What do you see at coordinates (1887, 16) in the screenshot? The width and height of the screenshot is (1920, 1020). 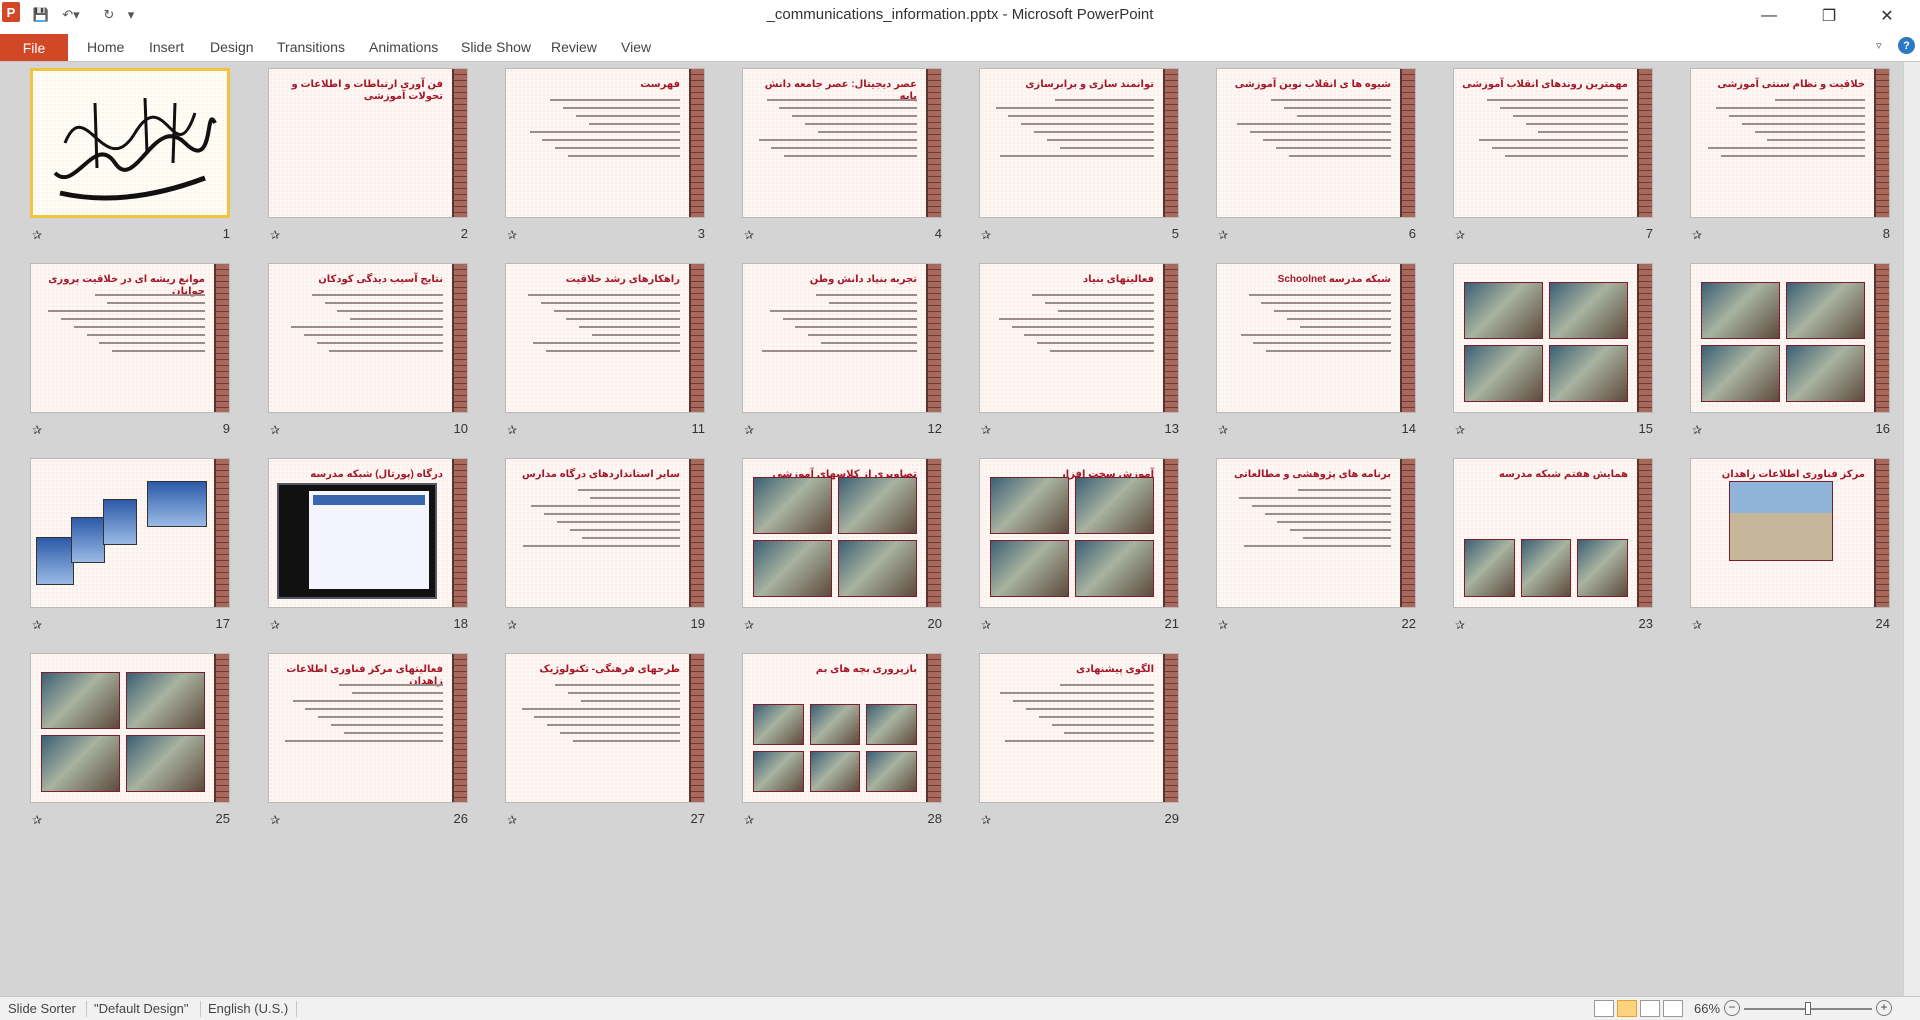 I see `close-button: ✕` at bounding box center [1887, 16].